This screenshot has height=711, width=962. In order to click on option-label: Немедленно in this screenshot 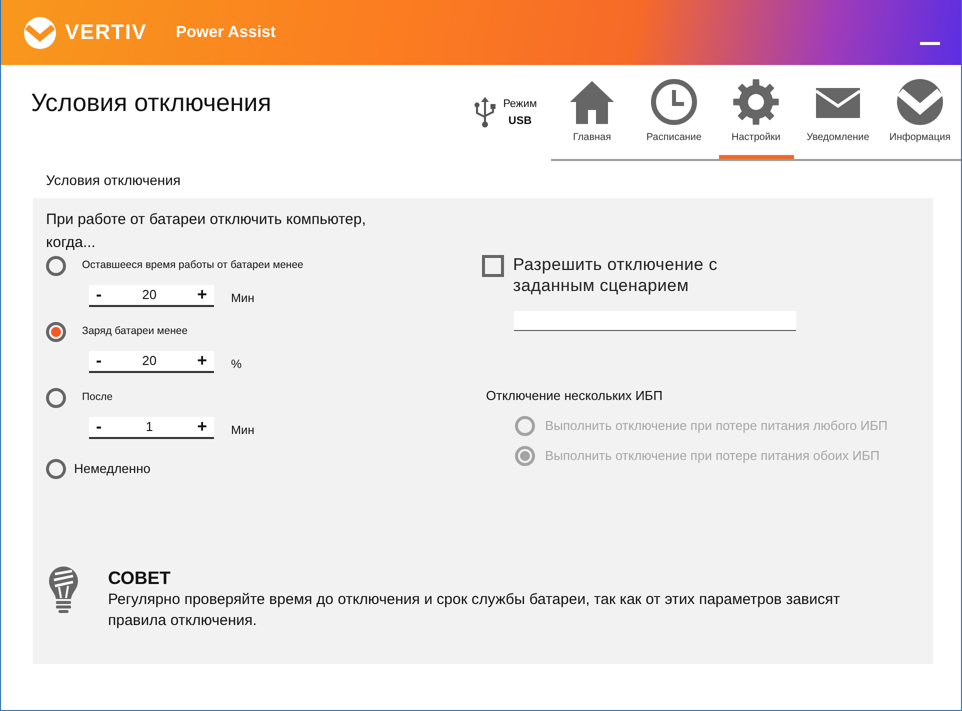, I will do `click(112, 469)`.